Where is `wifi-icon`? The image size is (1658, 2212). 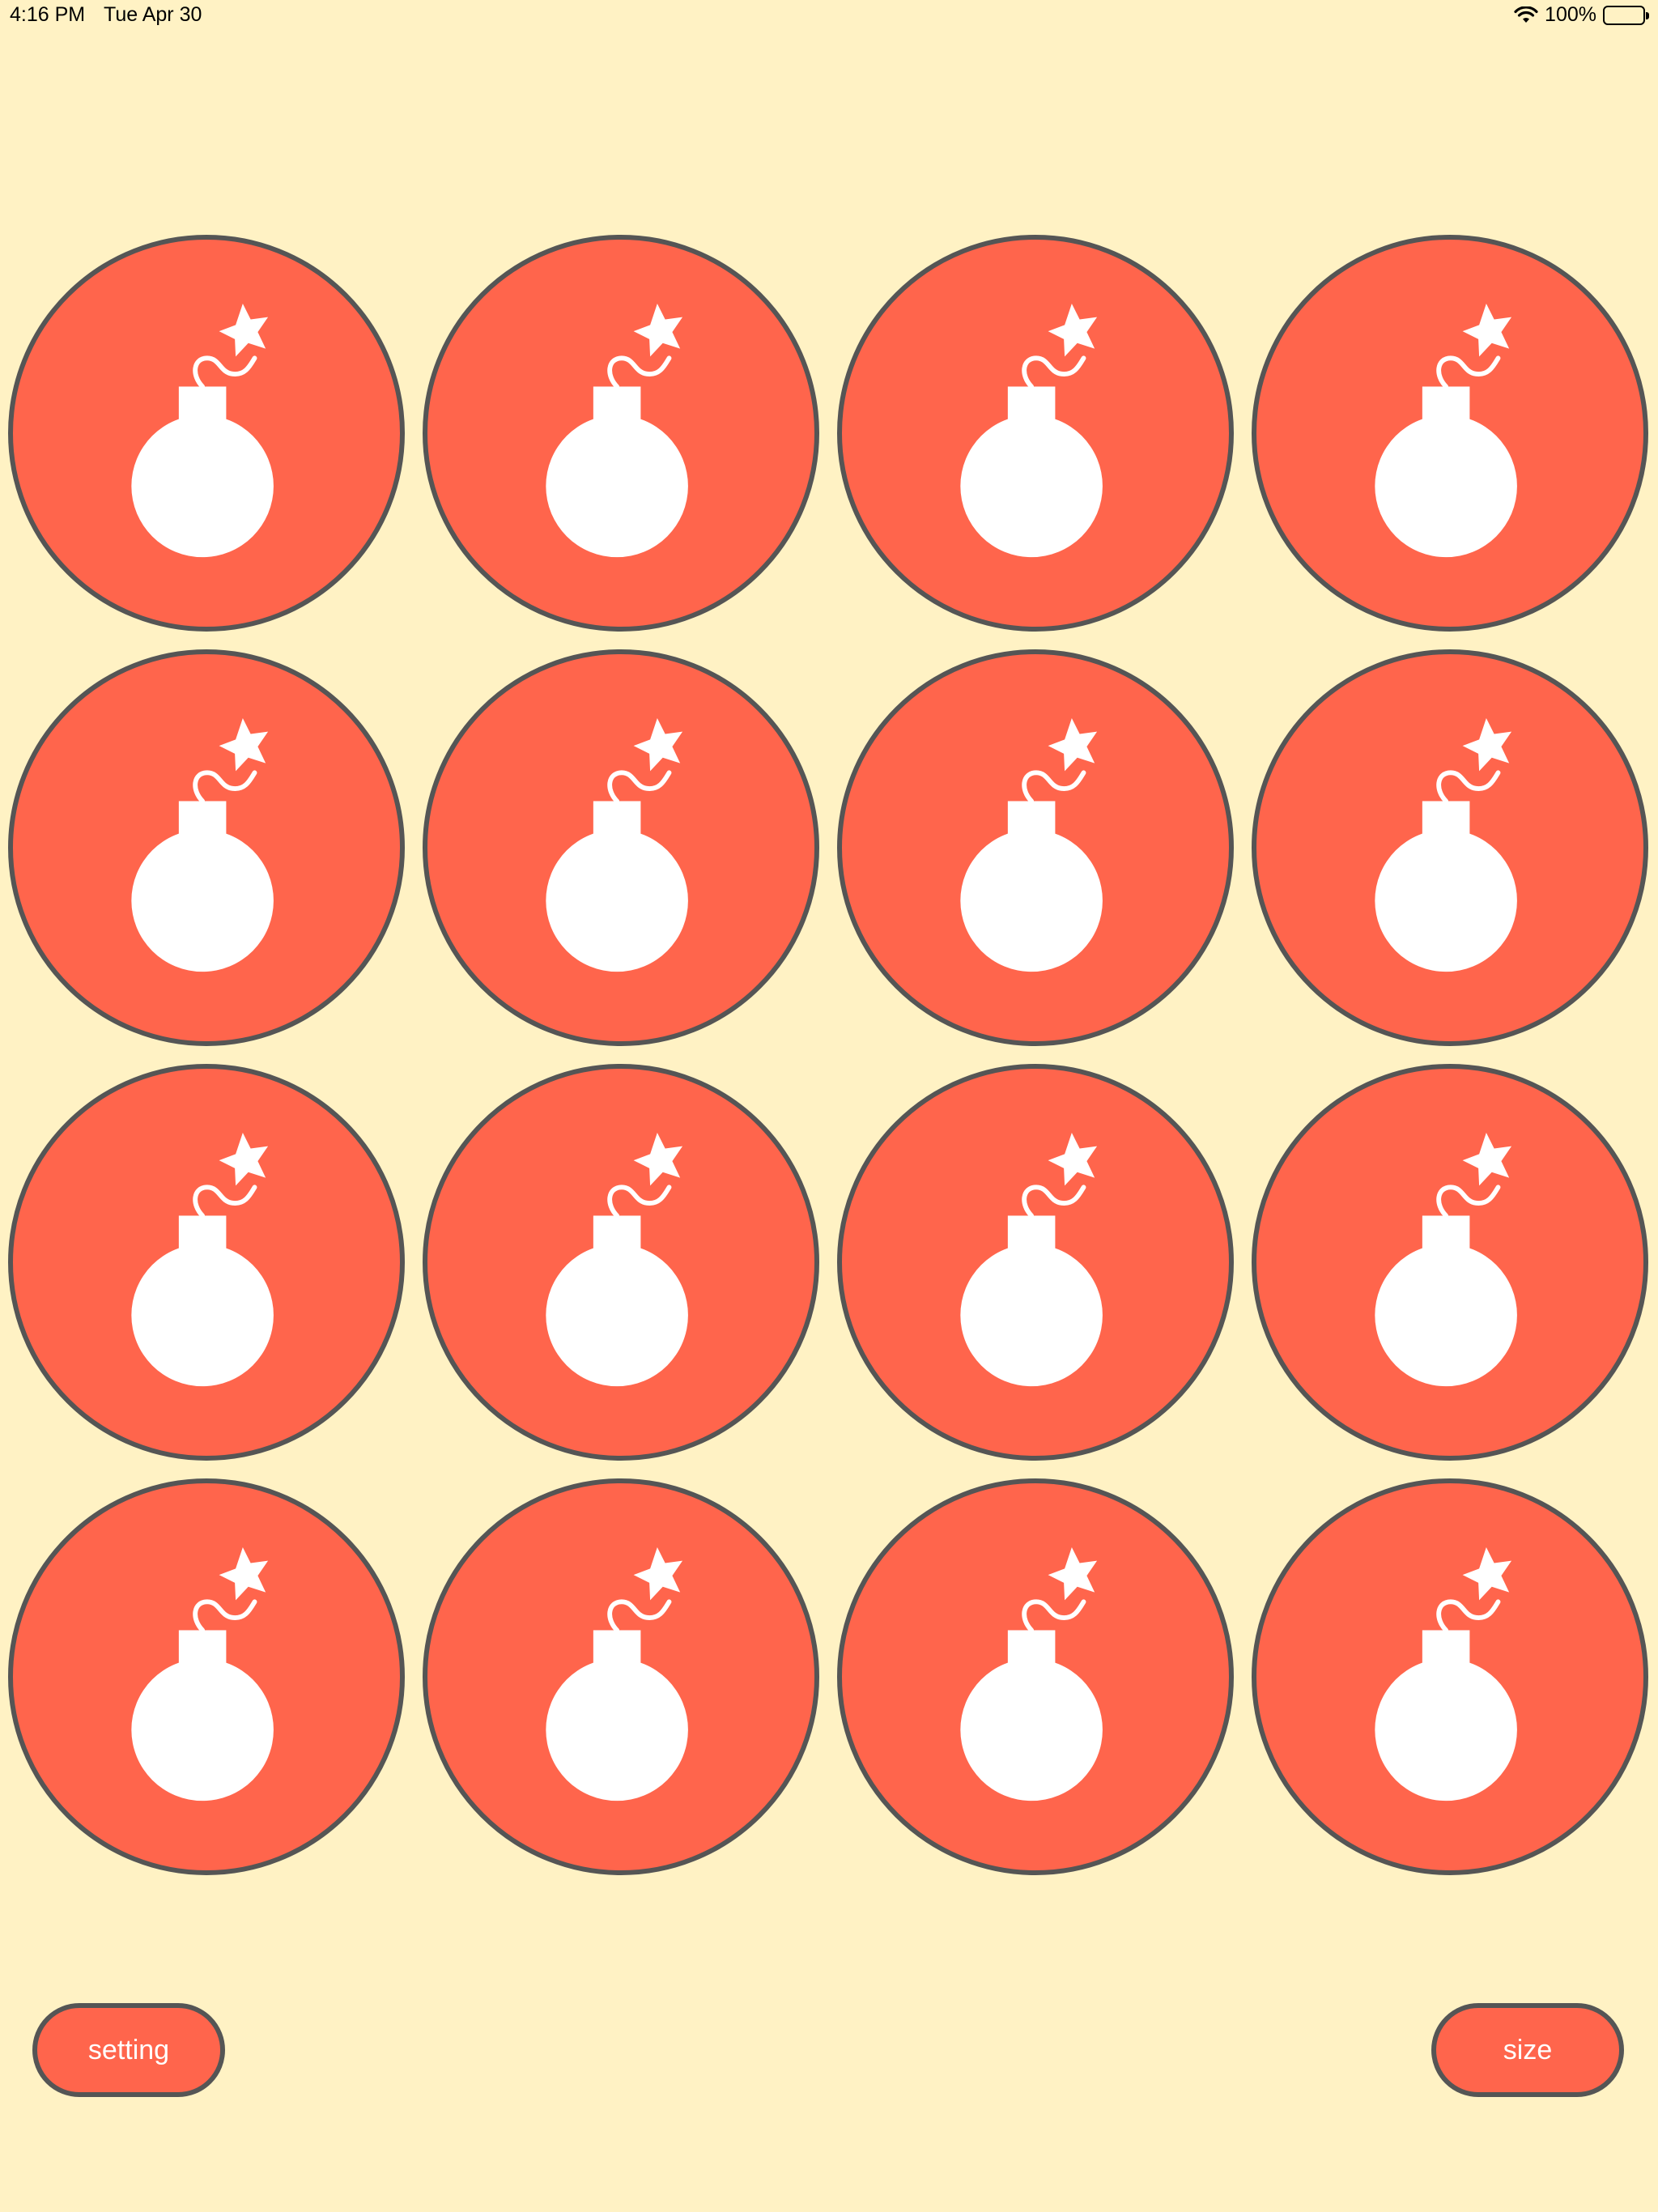 wifi-icon is located at coordinates (1526, 15).